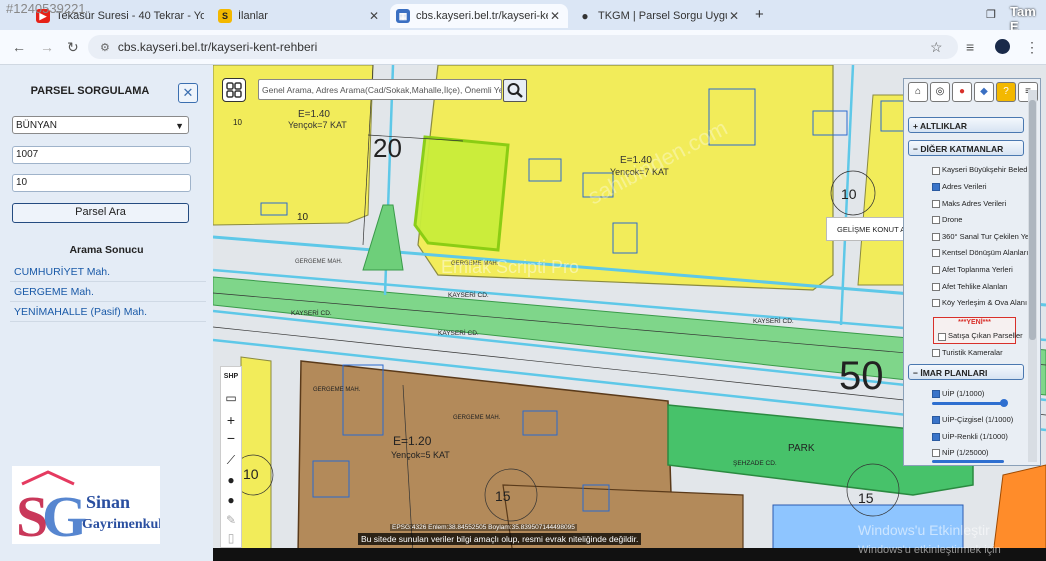  I want to click on reload-icon: ↻, so click(73, 47).